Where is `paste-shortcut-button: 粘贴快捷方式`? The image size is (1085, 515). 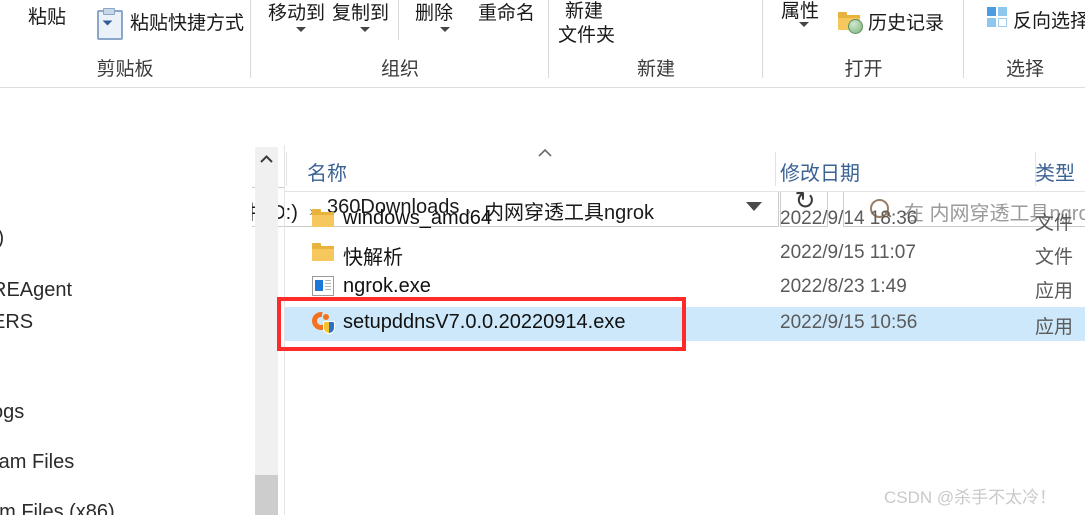
paste-shortcut-button: 粘贴快捷方式 is located at coordinates (187, 21).